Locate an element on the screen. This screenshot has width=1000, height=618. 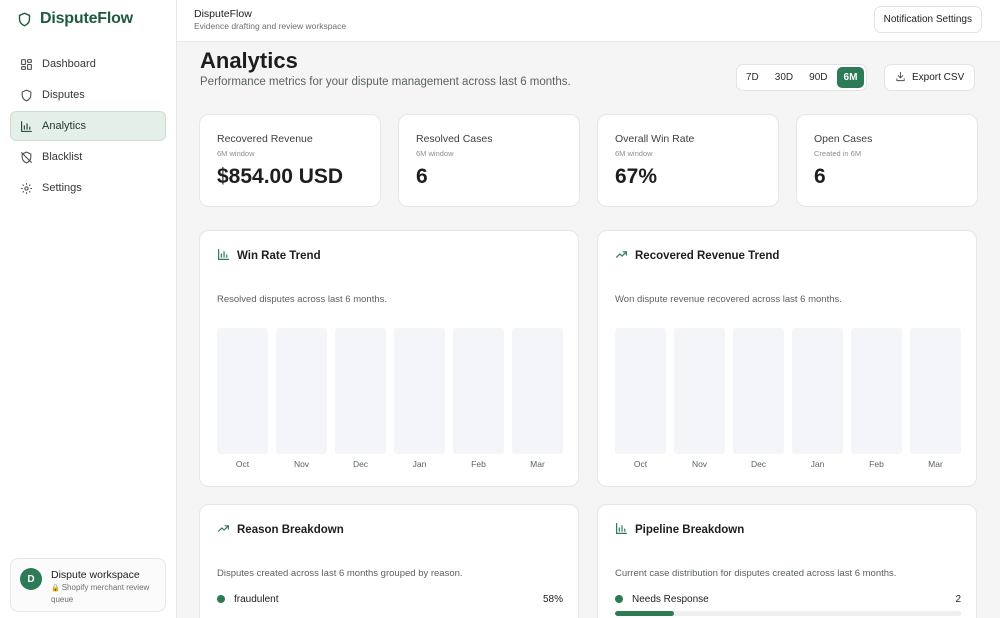
export-csv-label: Export CSV is located at coordinates (938, 77).